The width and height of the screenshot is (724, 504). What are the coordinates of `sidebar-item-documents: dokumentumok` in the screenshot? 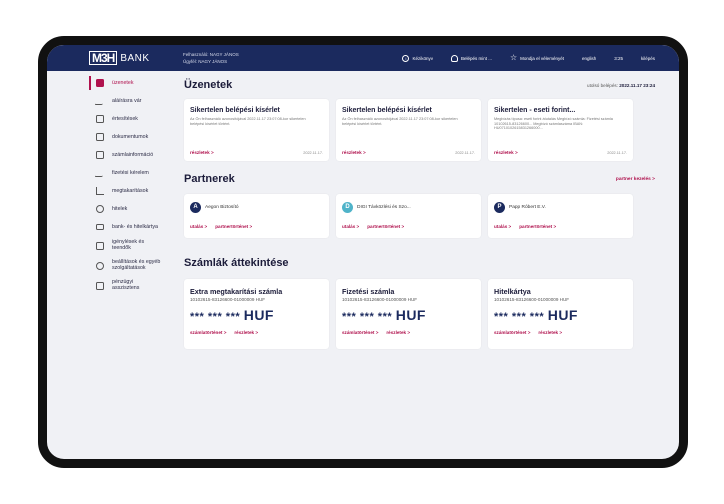 It's located at (132, 137).